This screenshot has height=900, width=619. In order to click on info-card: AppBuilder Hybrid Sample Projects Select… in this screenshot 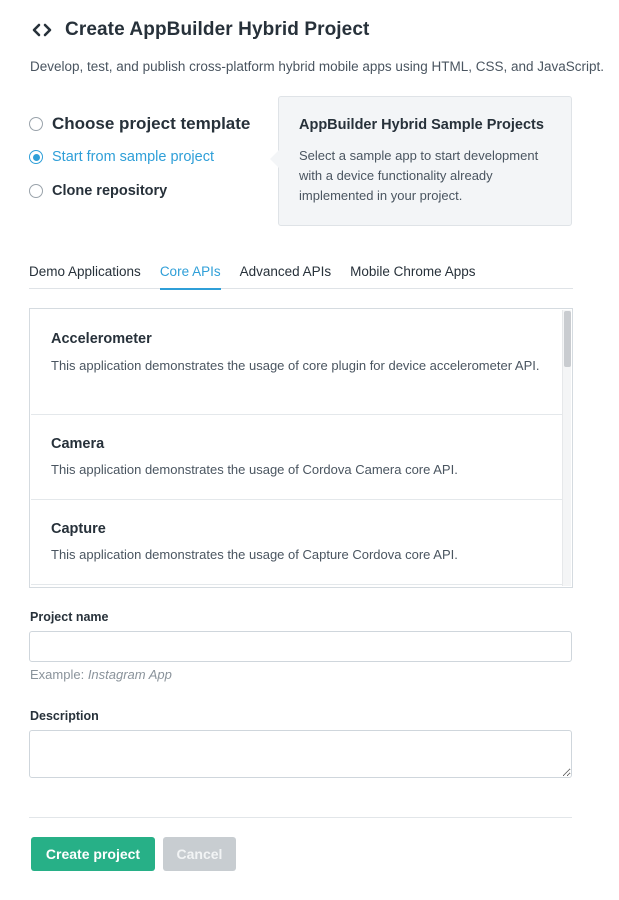, I will do `click(421, 161)`.